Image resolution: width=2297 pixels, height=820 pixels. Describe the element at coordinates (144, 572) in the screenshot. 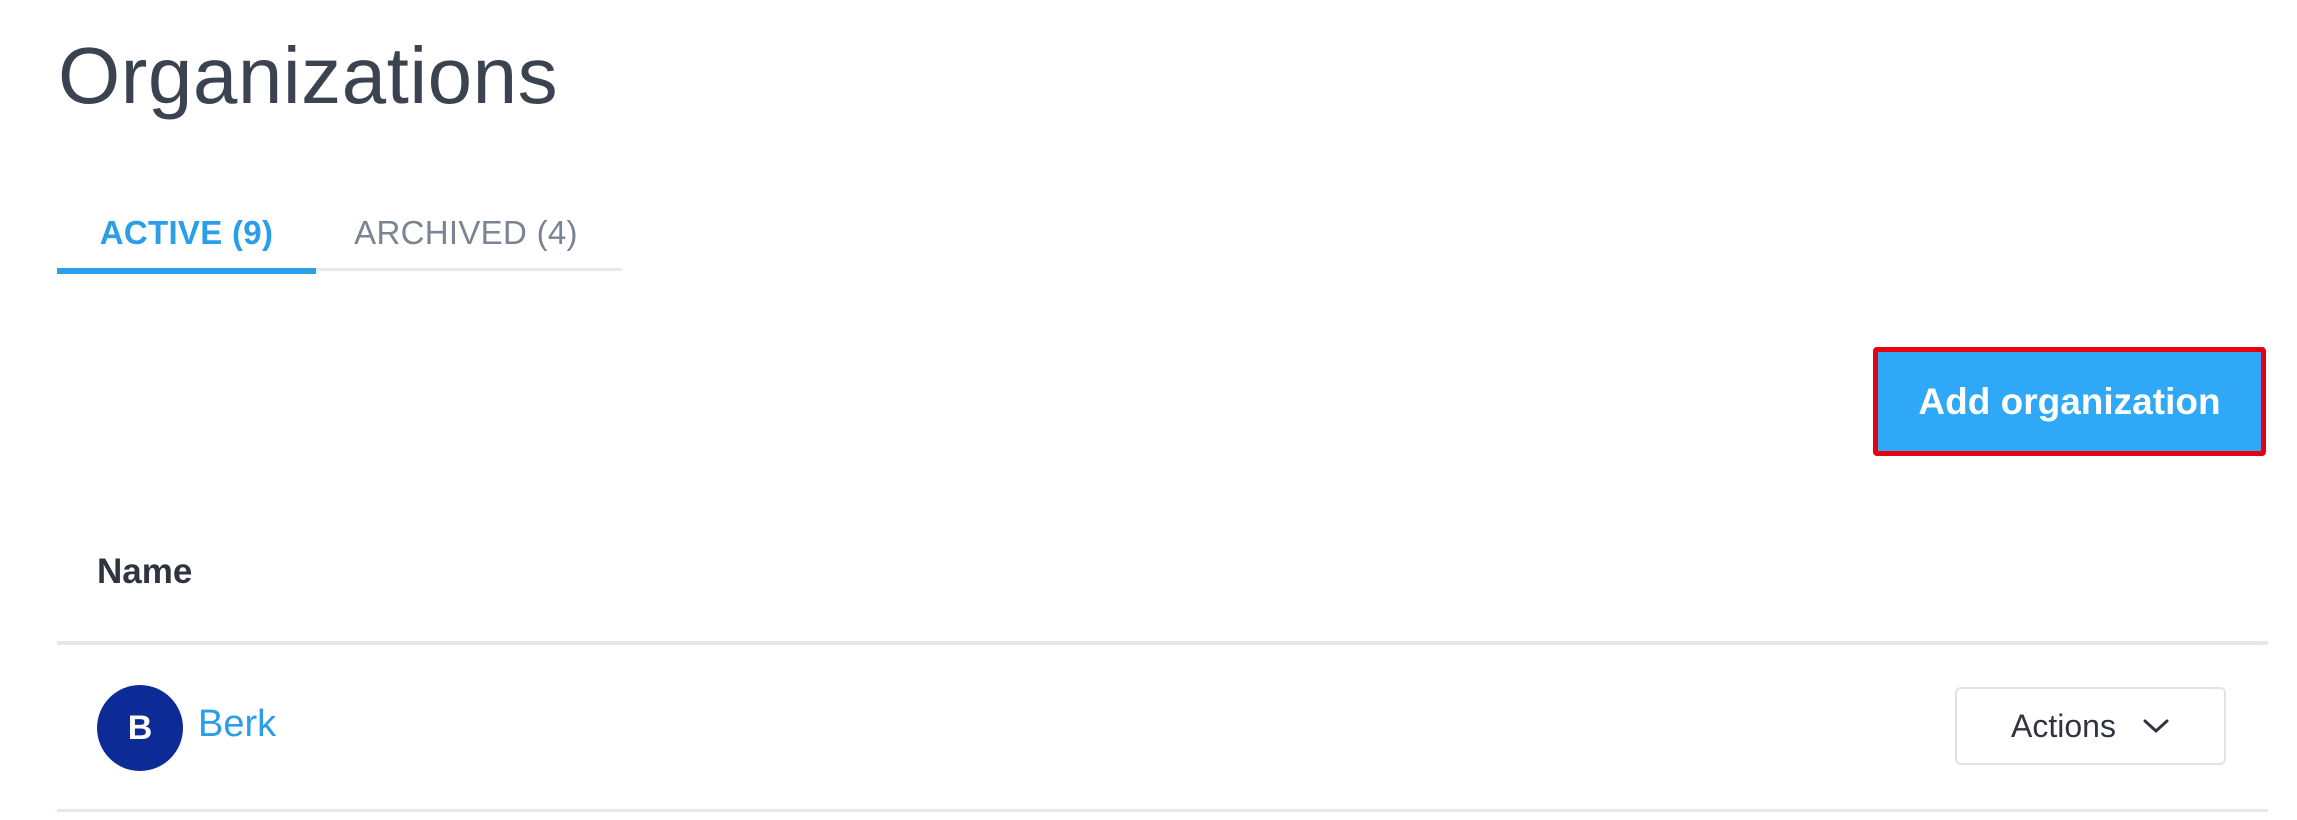

I see `column-header-name: Name` at that location.